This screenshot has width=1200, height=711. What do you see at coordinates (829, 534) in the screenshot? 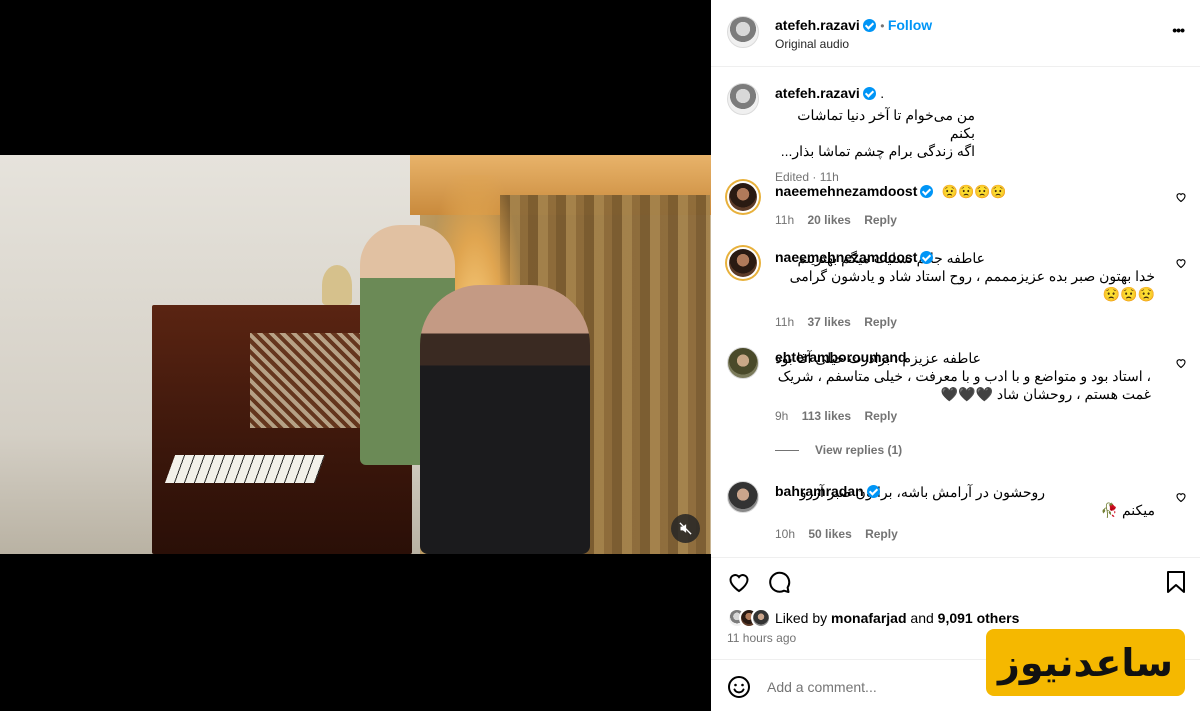
I see `comment-likes: 50 likes` at bounding box center [829, 534].